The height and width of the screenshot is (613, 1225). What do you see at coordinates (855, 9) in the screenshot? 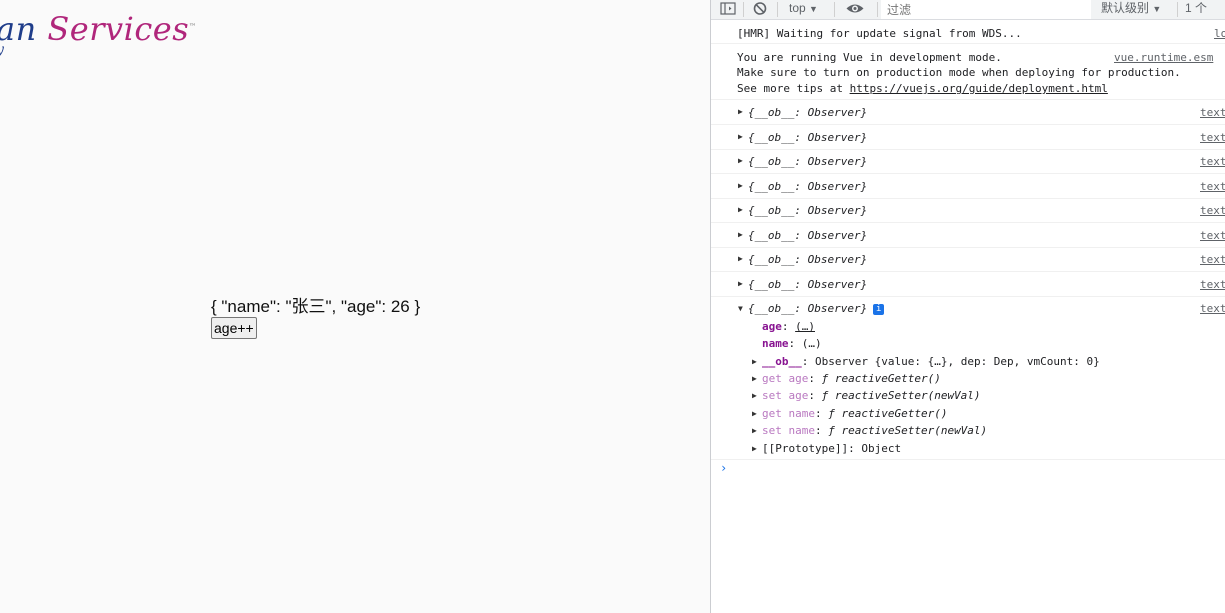
I see `eye-icon` at bounding box center [855, 9].